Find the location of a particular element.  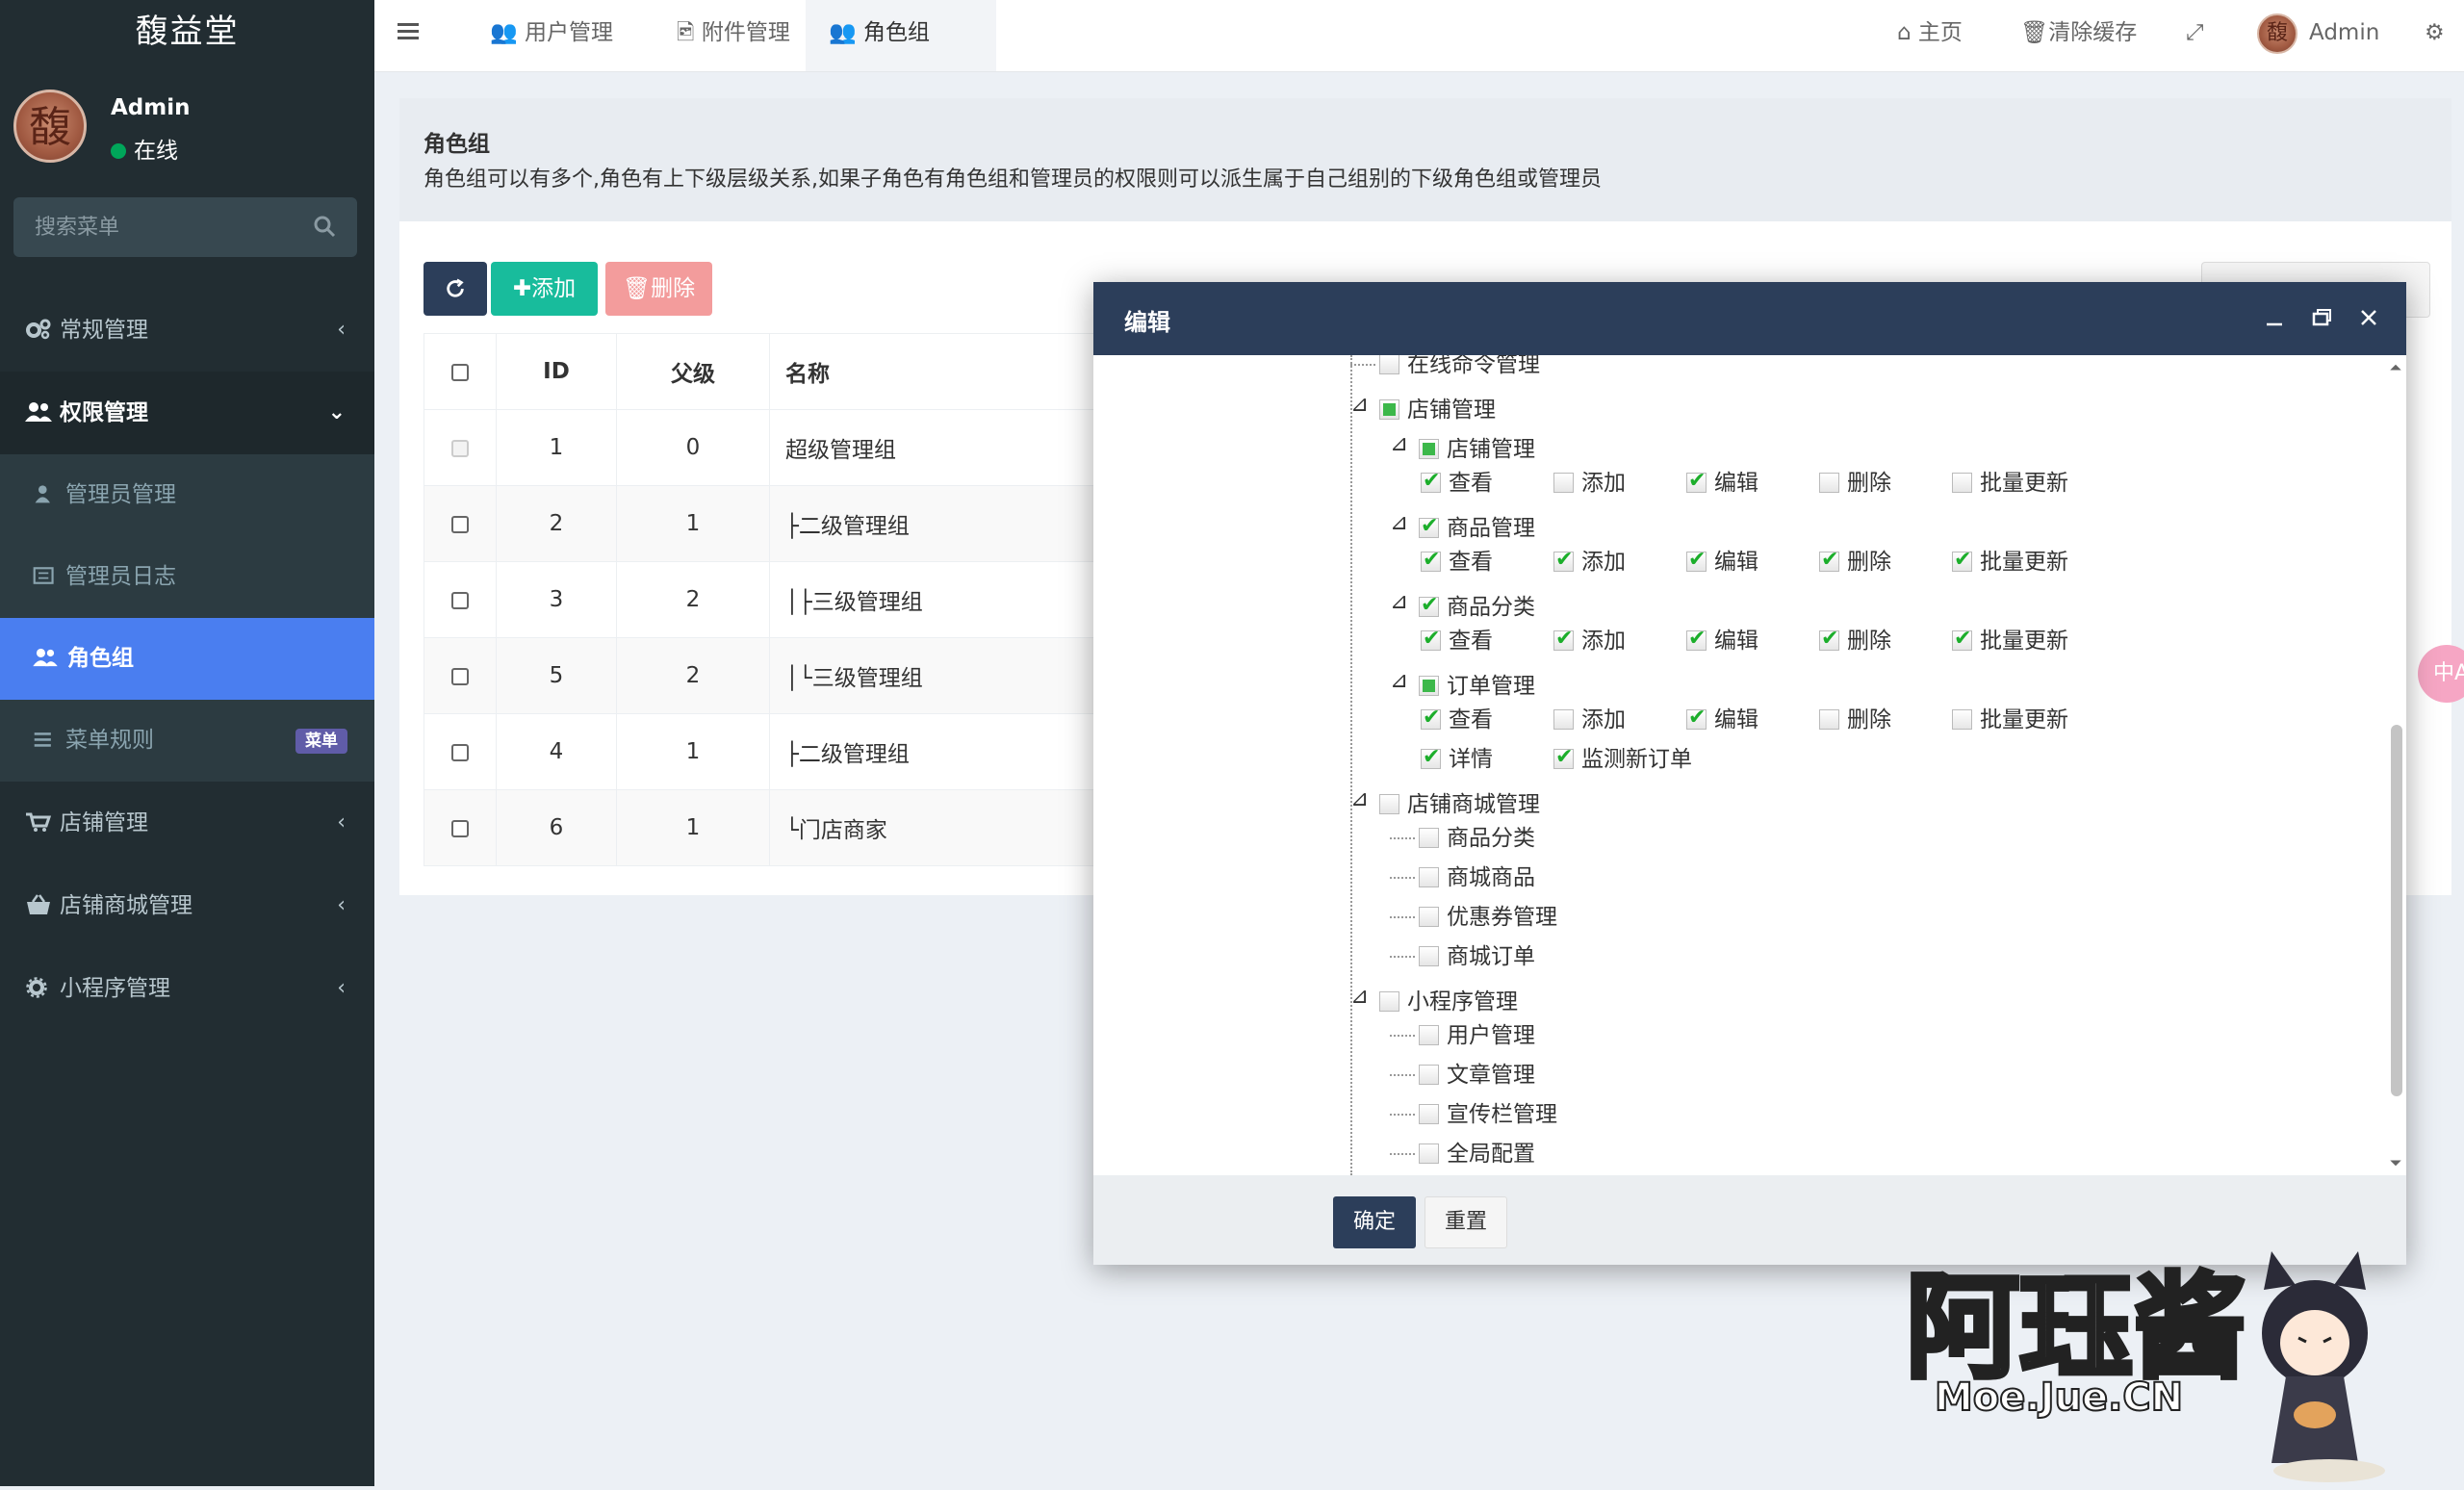

sidebar-item-mall: 店铺商城管理 ‹ is located at coordinates (187, 905).